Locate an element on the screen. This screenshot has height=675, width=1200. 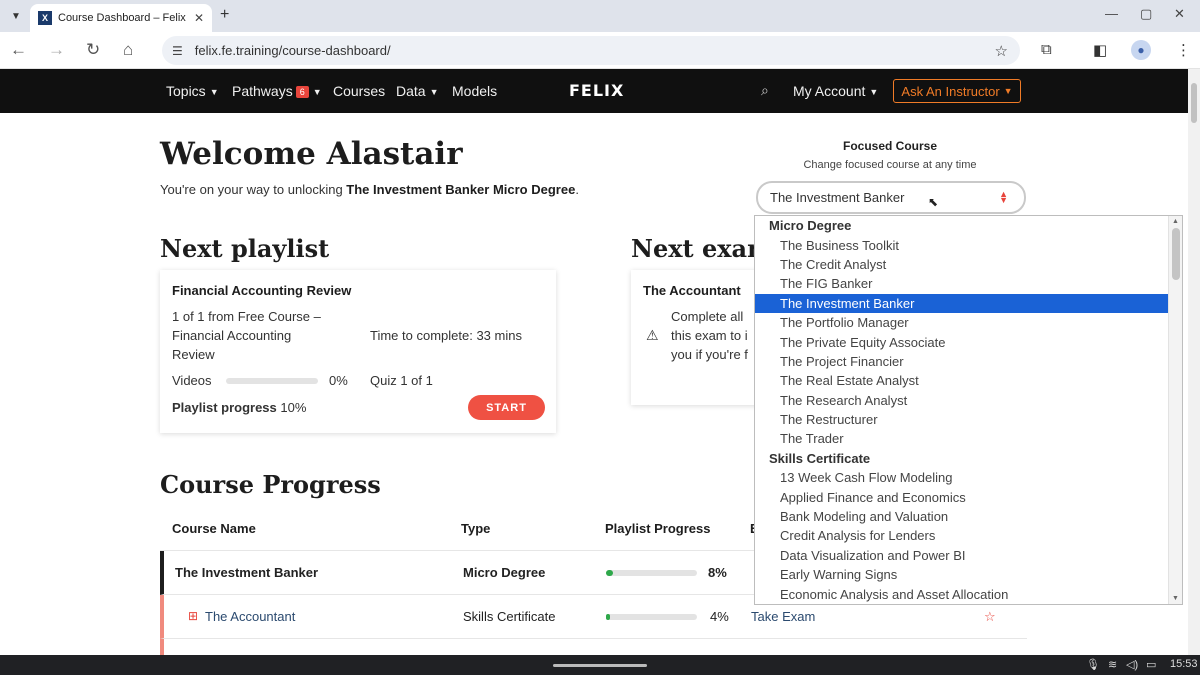
favorite-star-icon: ☆ is located at coordinates (990, 617).